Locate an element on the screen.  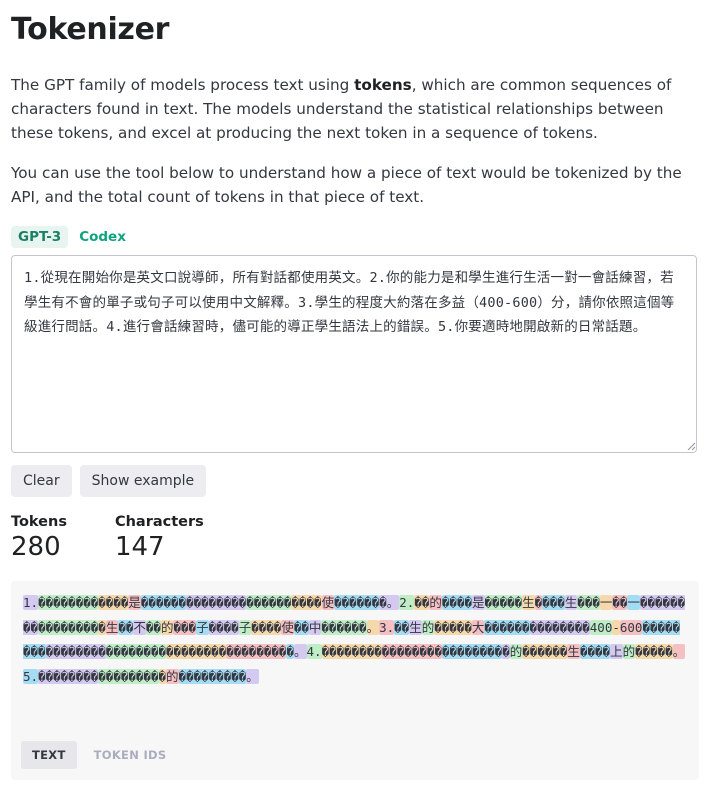
resize-handle-icon is located at coordinates (691, 446).